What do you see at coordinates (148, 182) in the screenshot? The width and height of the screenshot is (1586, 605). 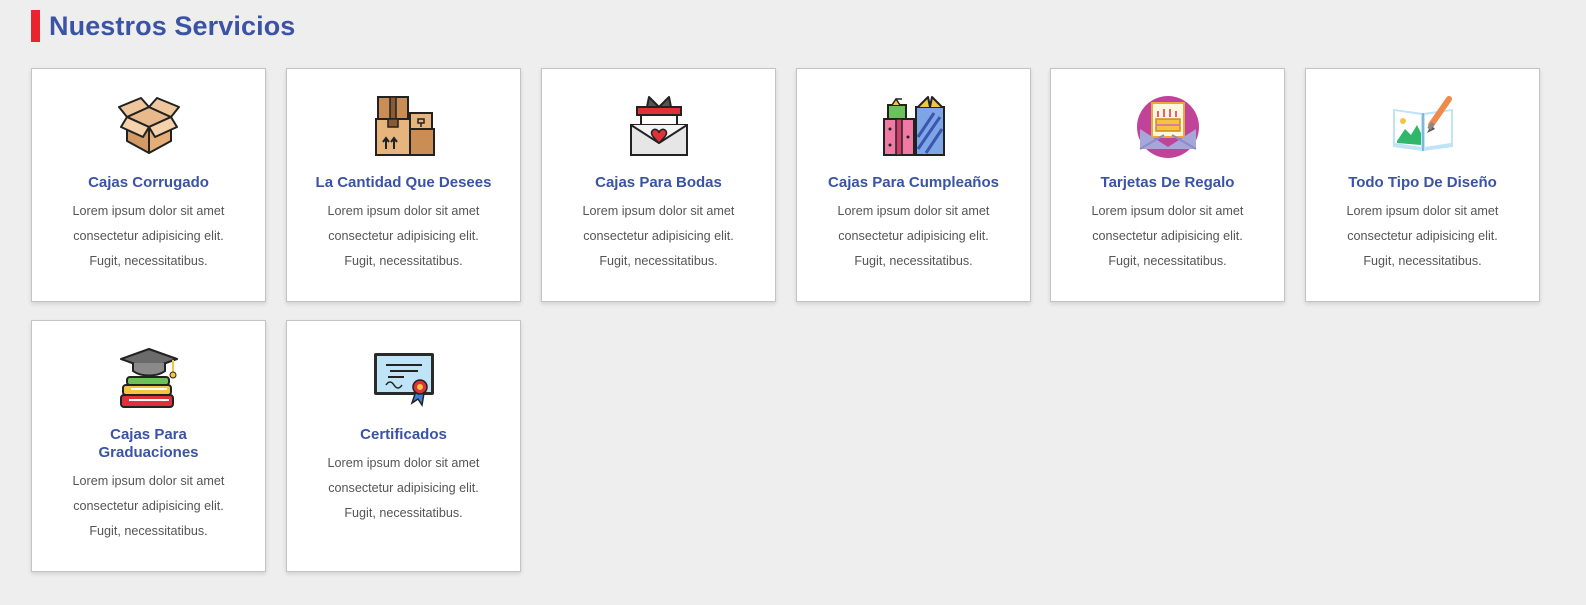 I see `service-title: Cajas Corrugado` at bounding box center [148, 182].